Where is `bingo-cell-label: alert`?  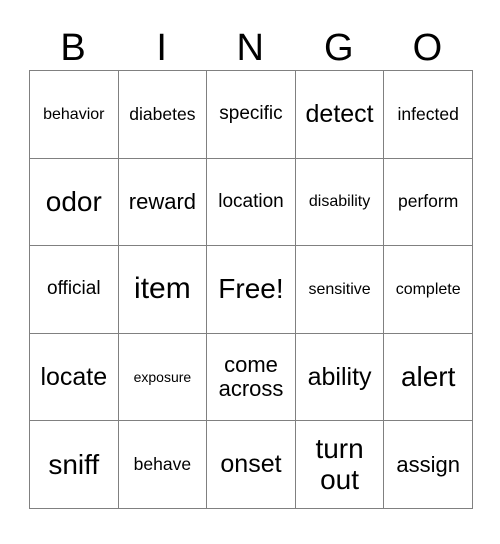
bingo-cell-label: alert is located at coordinates (428, 376).